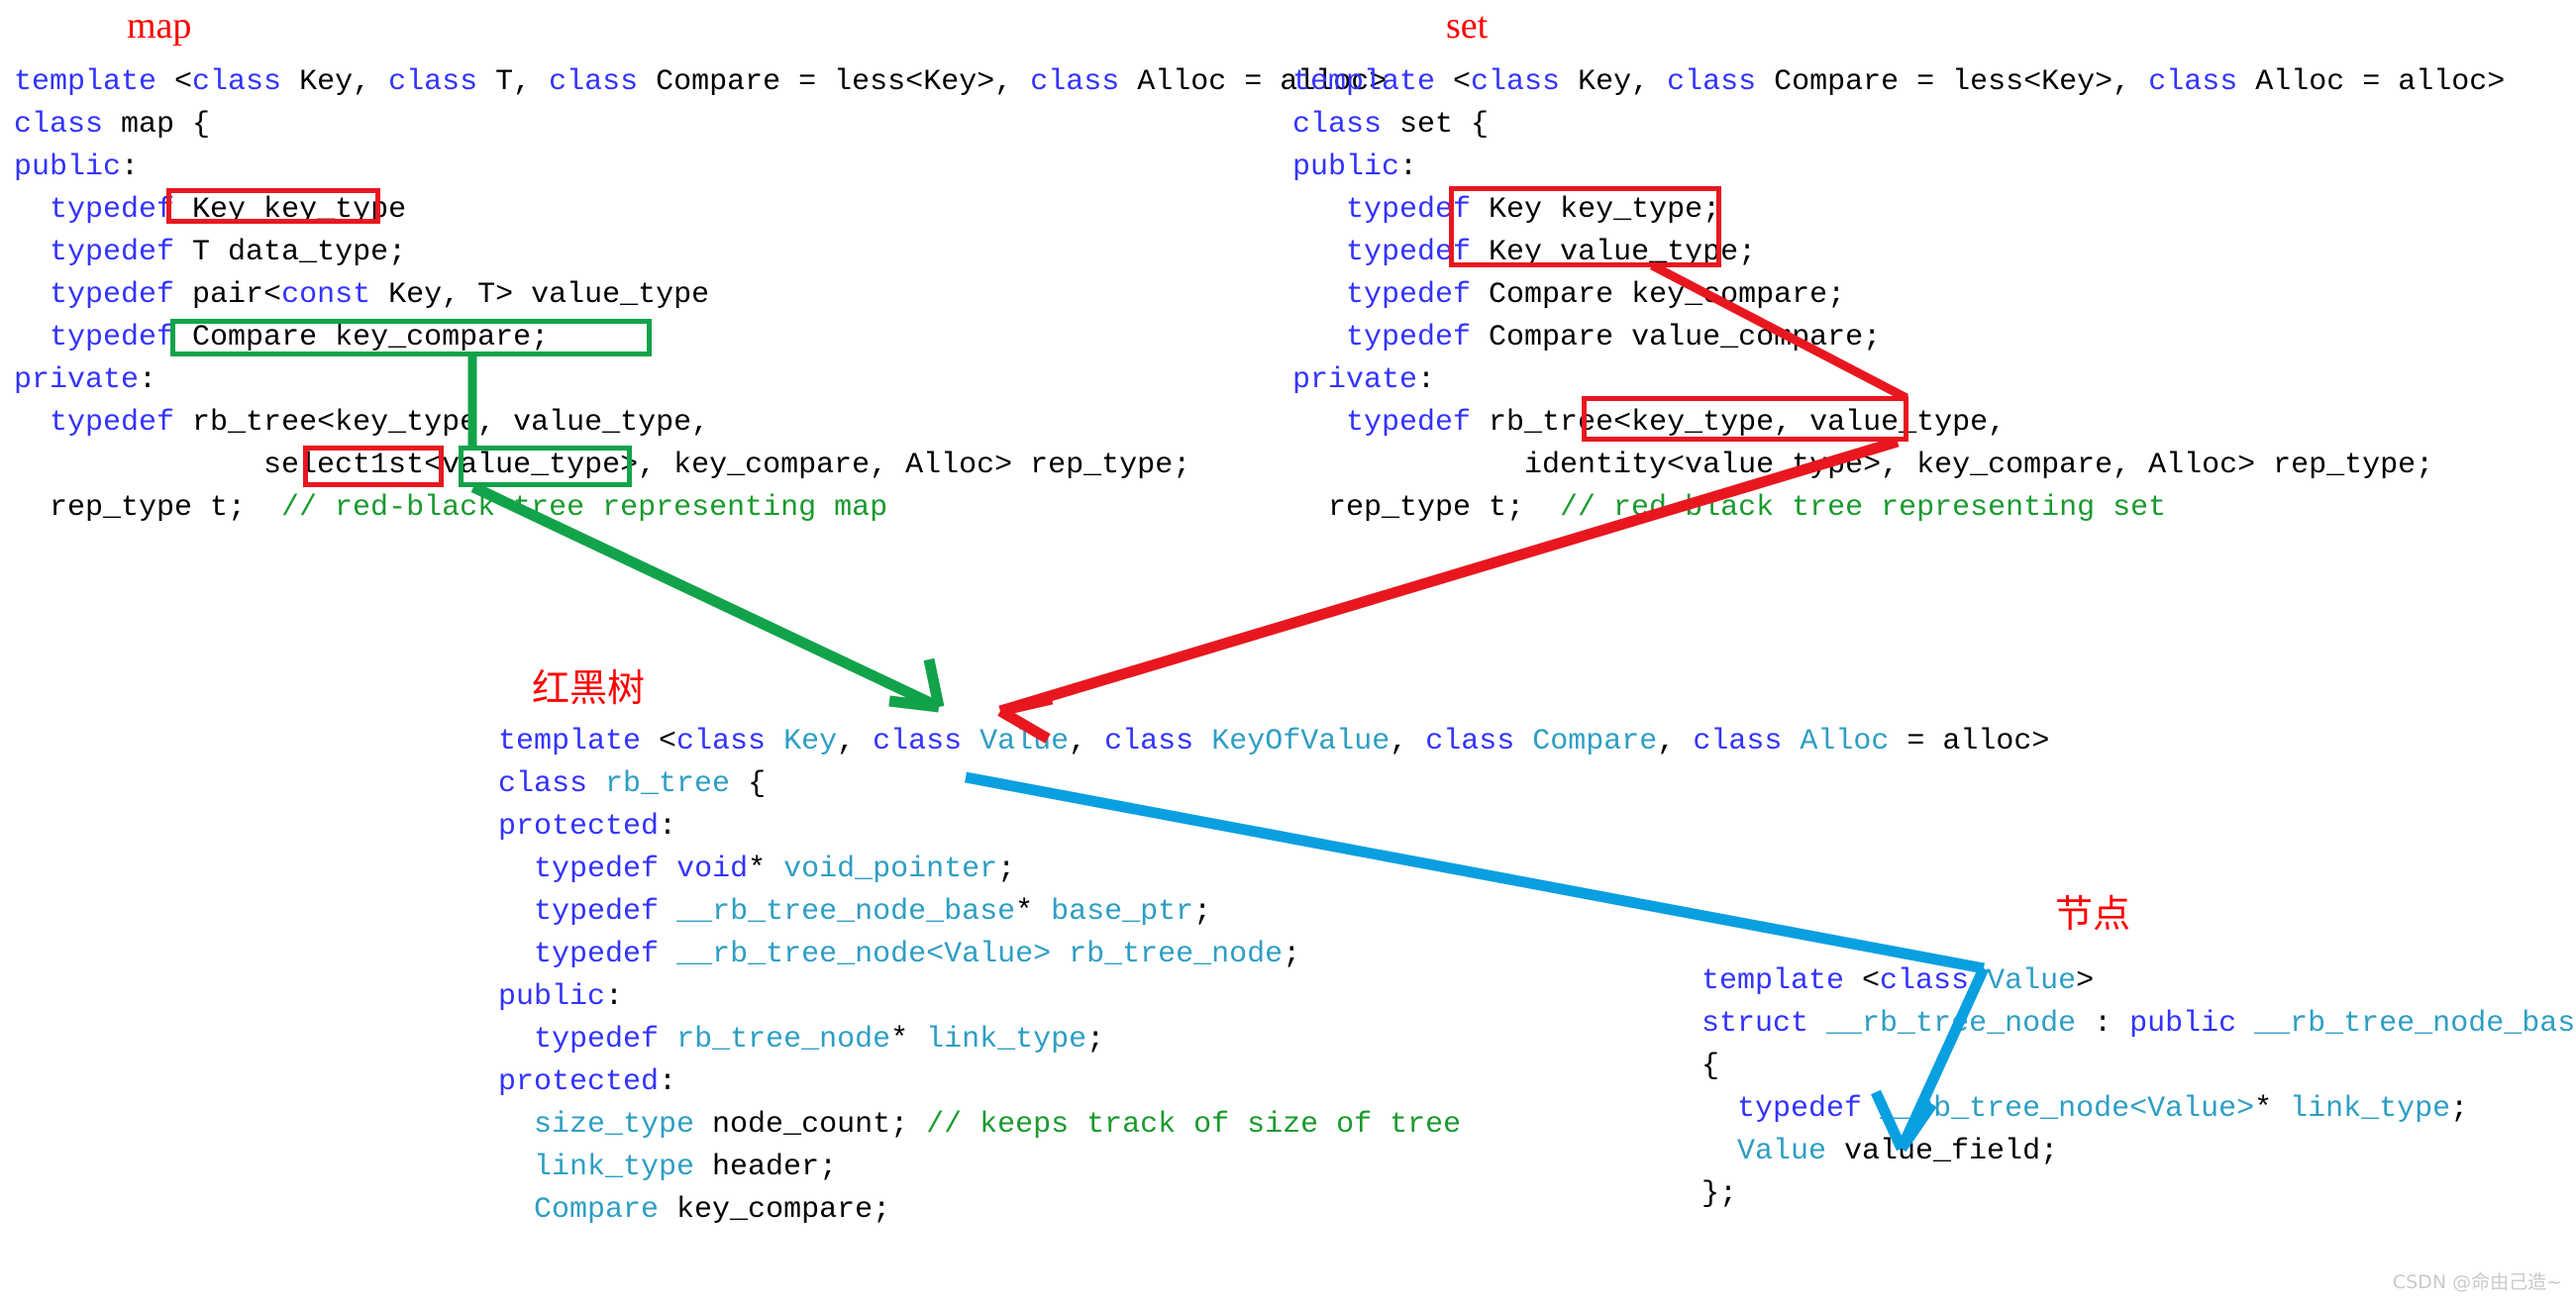 This screenshot has width=2576, height=1308. I want to click on code-token: Key, T> value_type, so click(540, 295).